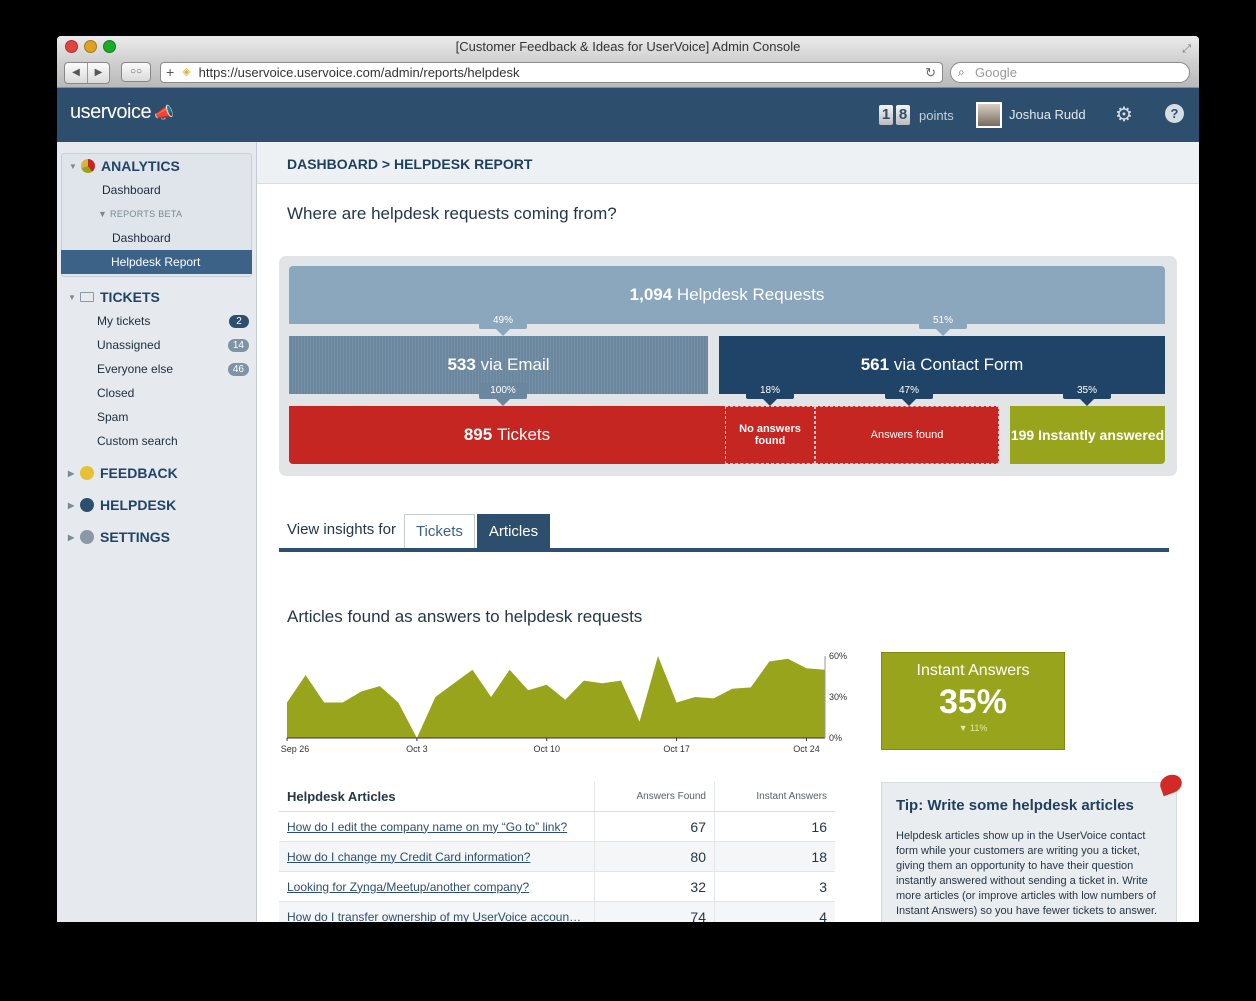  I want to click on col-header-articles: Helpdesk Articles, so click(341, 796).